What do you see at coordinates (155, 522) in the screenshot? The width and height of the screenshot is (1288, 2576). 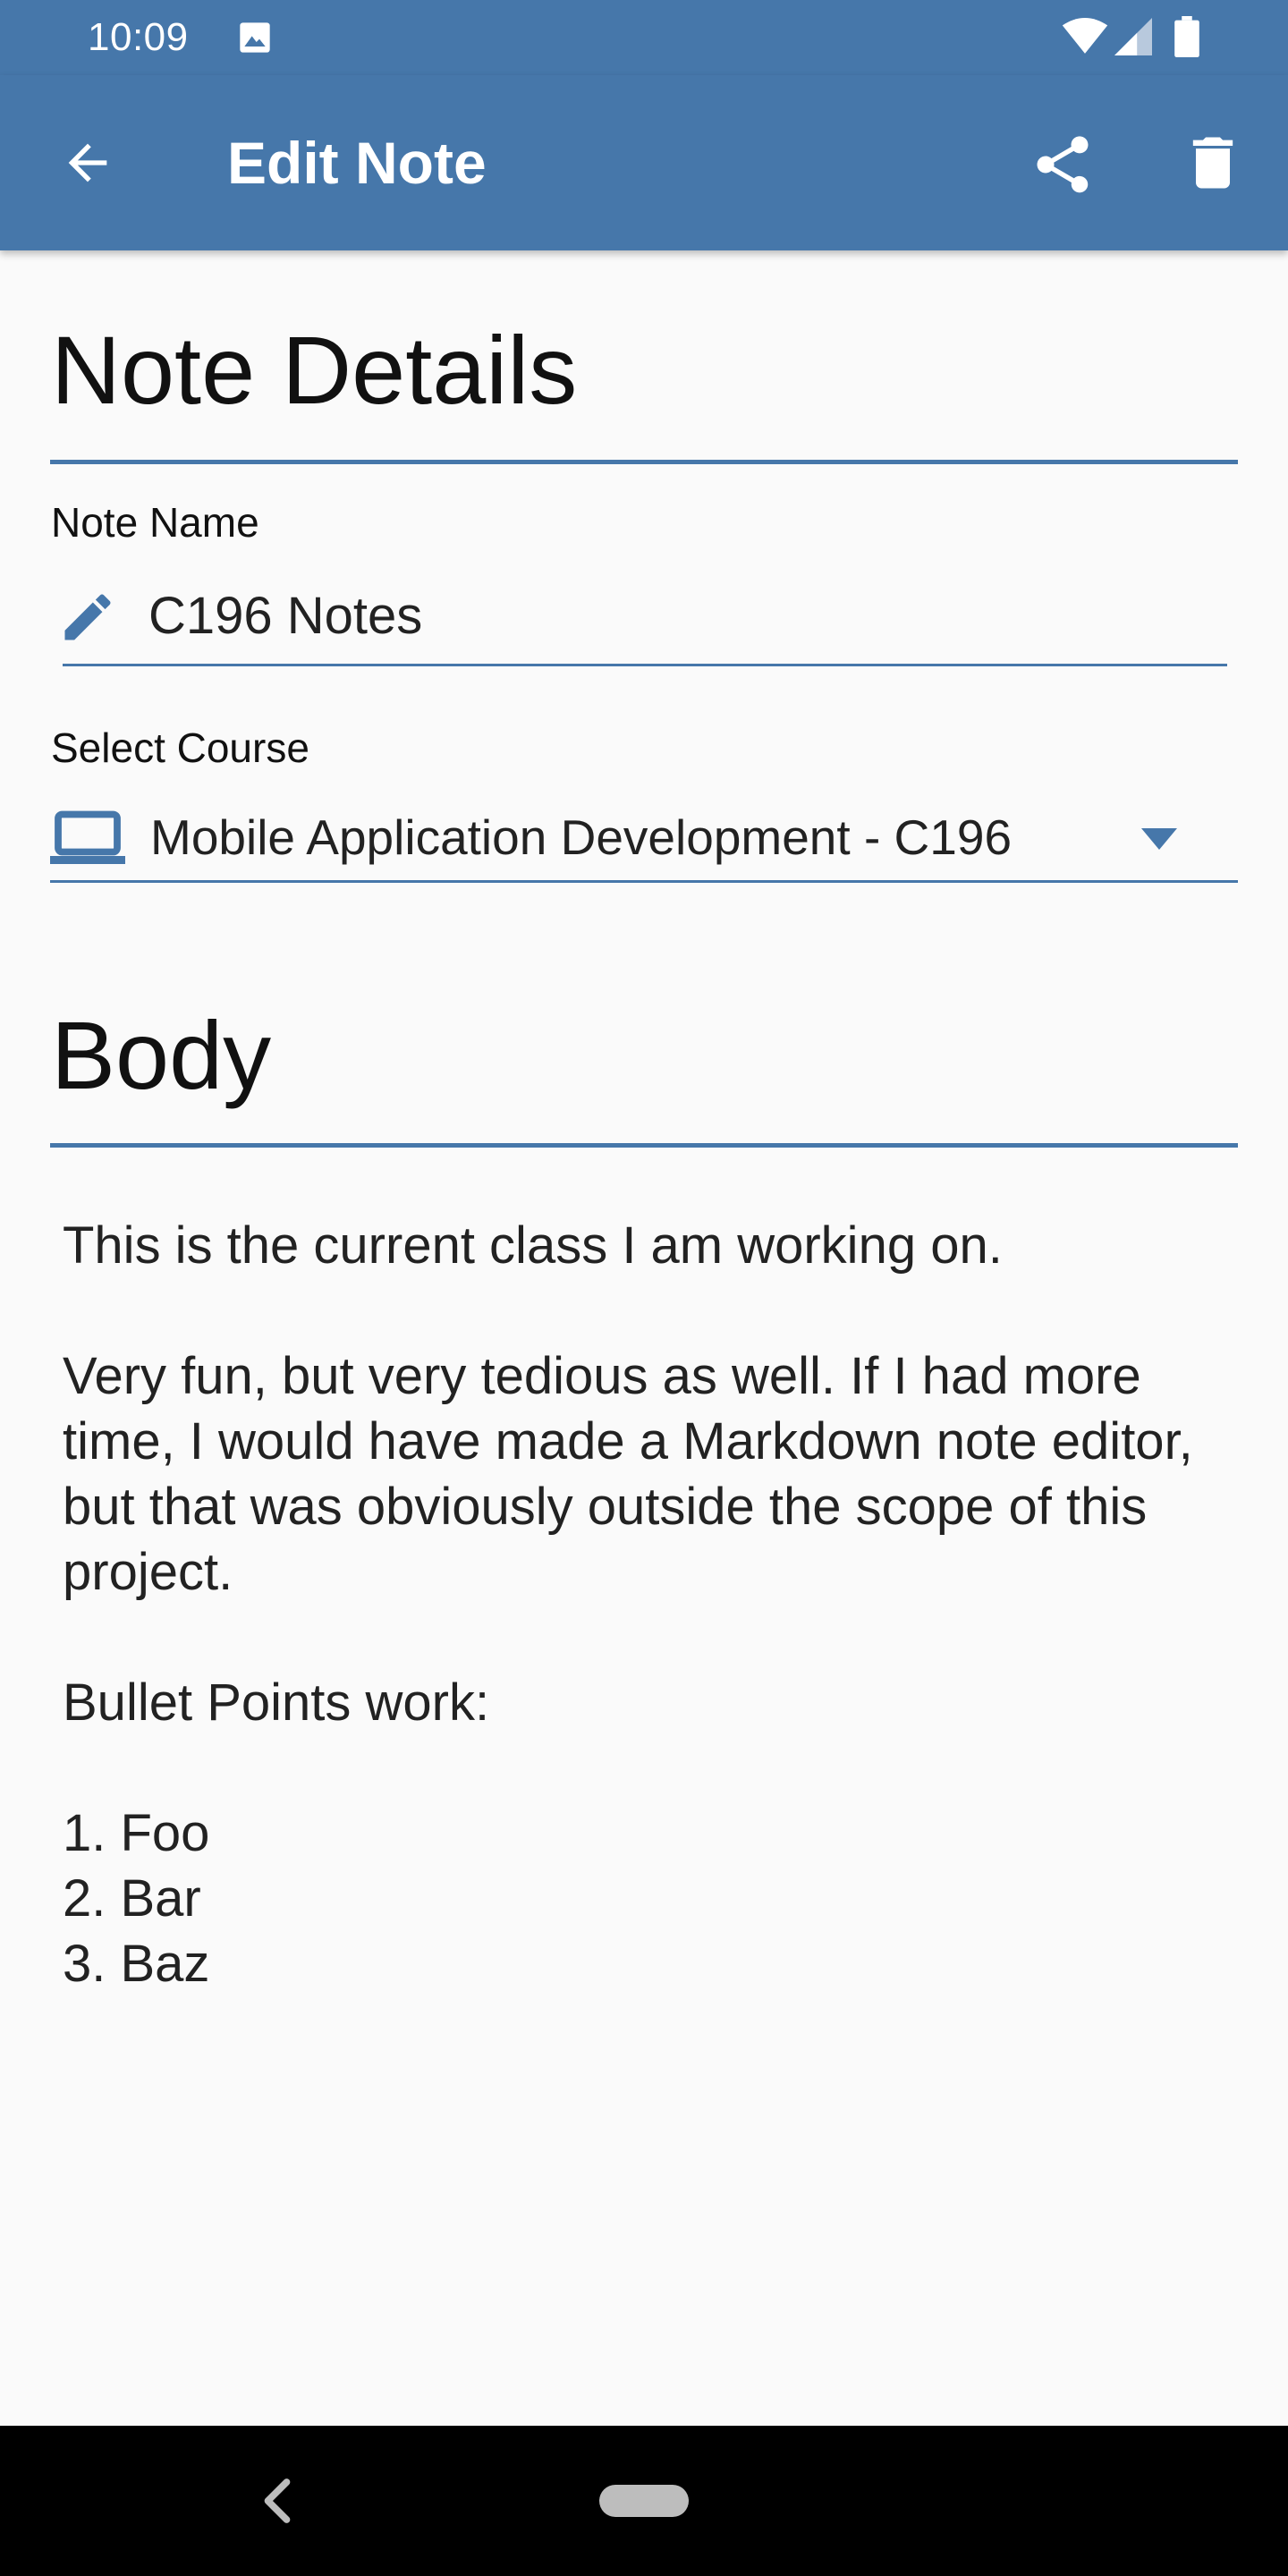 I see `note-name-label: Note Name` at bounding box center [155, 522].